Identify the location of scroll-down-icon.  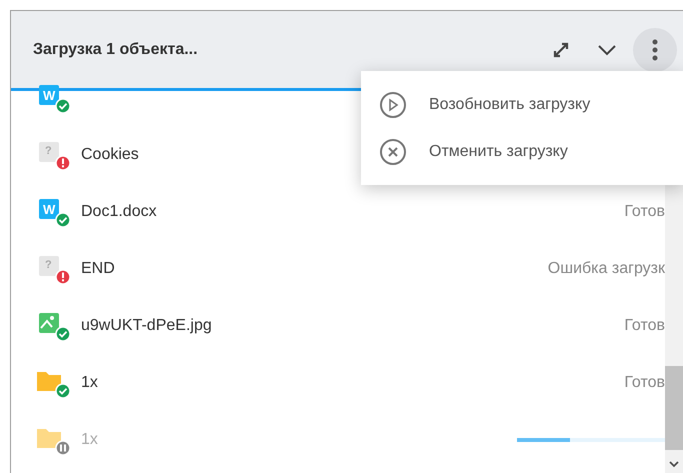
(674, 464).